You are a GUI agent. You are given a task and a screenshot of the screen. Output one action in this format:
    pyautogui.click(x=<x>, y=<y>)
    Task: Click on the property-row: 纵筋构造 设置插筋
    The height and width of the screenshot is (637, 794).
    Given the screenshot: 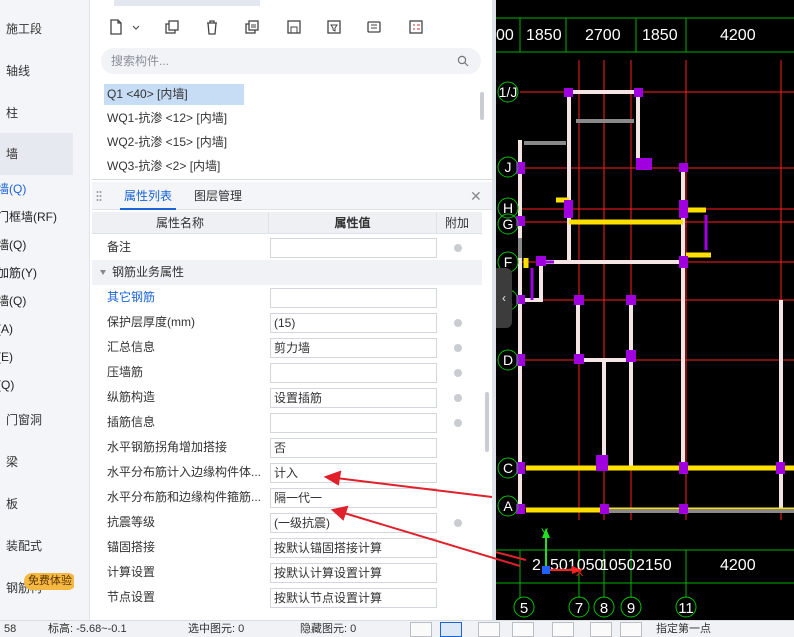 What is the action you would take?
    pyautogui.click(x=287, y=397)
    